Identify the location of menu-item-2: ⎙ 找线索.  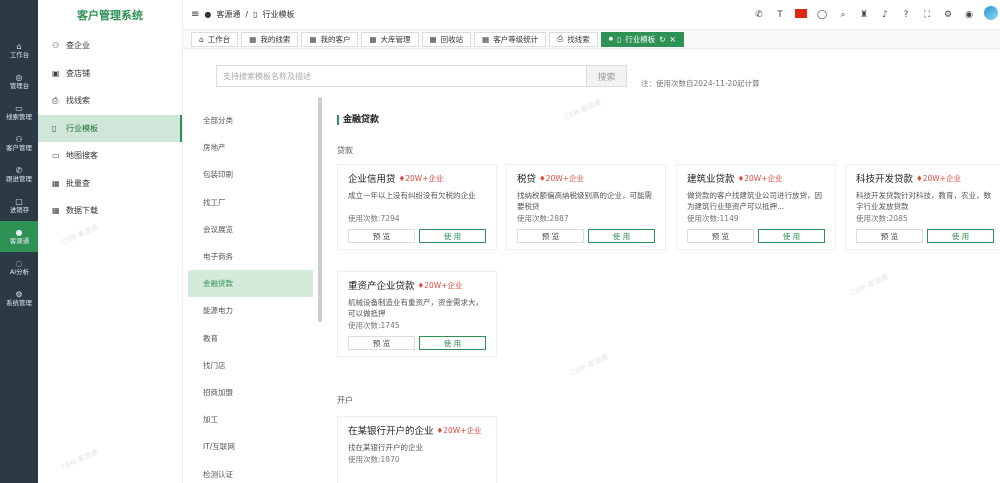
(110, 101).